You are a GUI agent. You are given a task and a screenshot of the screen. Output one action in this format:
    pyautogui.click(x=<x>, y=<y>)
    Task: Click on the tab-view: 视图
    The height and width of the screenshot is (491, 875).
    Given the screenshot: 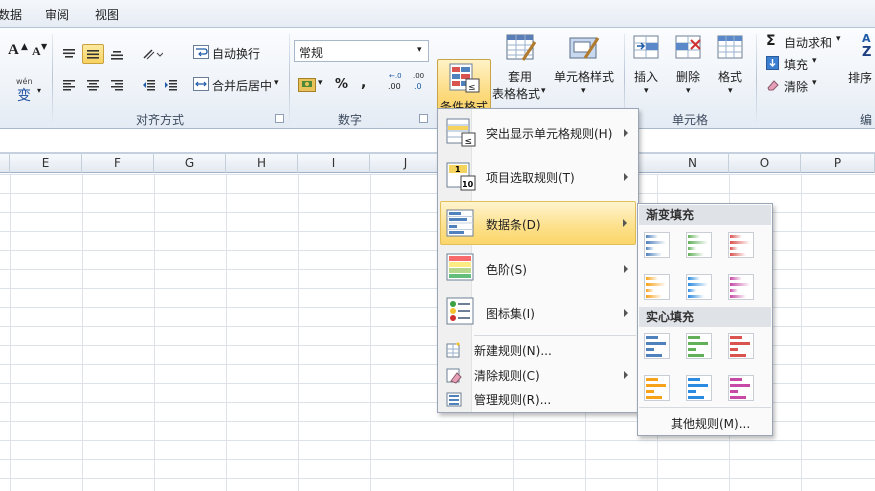 What is the action you would take?
    pyautogui.click(x=107, y=14)
    